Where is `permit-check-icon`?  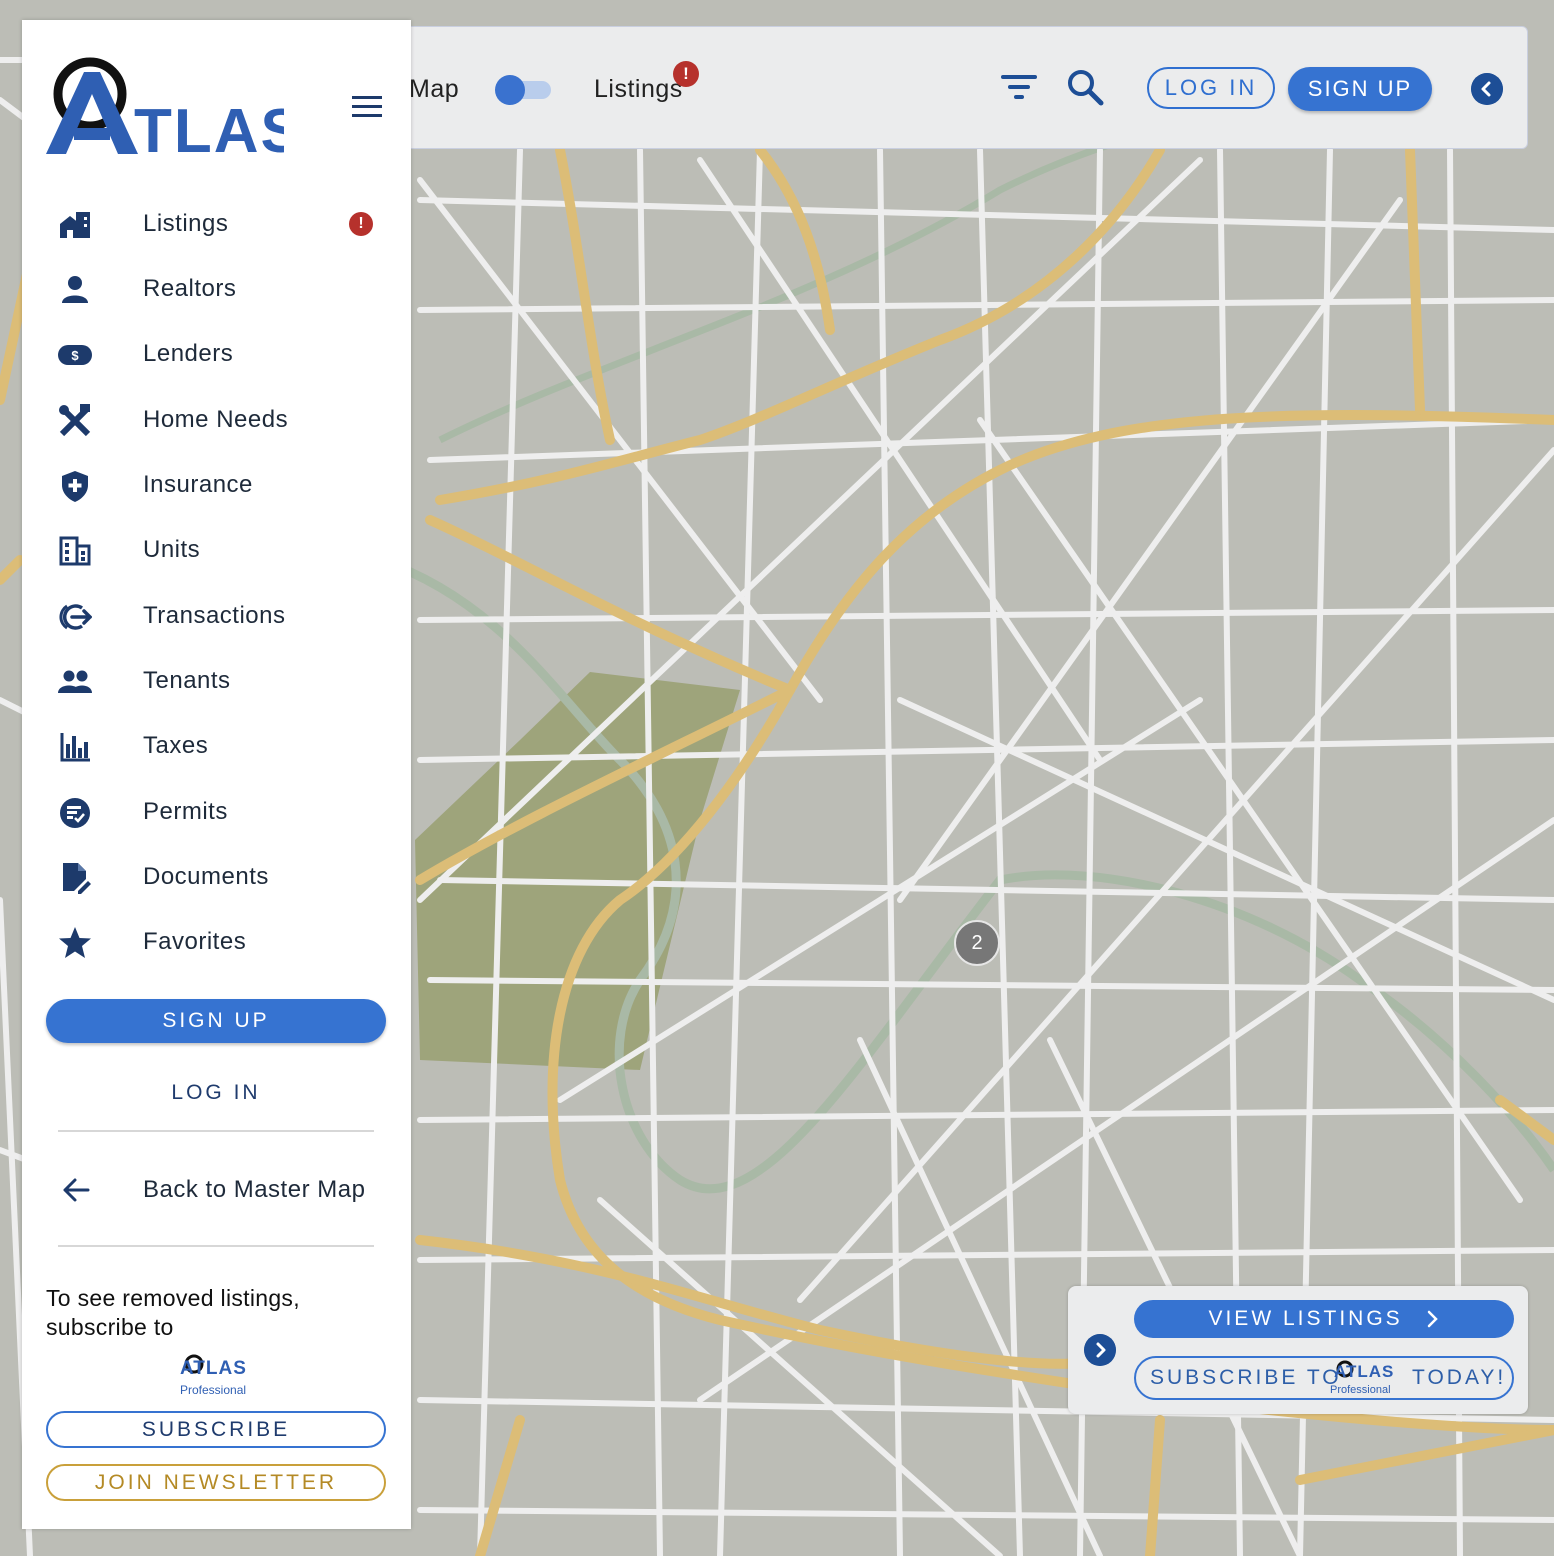
permit-check-icon is located at coordinates (75, 813).